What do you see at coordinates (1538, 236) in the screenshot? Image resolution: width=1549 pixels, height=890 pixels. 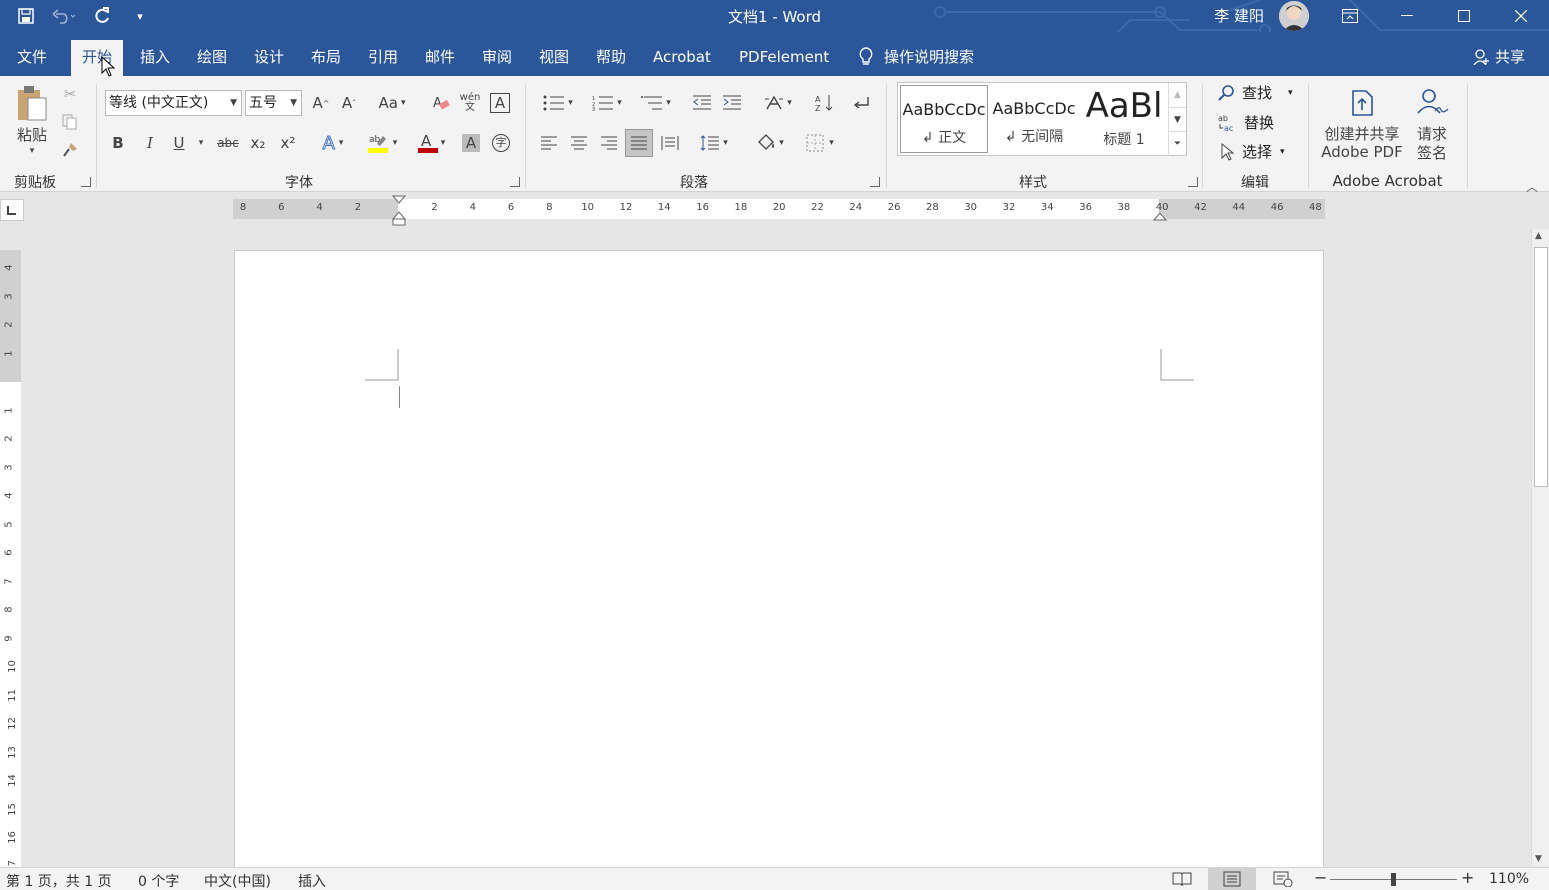 I see `scroll-up-icon: ▲` at bounding box center [1538, 236].